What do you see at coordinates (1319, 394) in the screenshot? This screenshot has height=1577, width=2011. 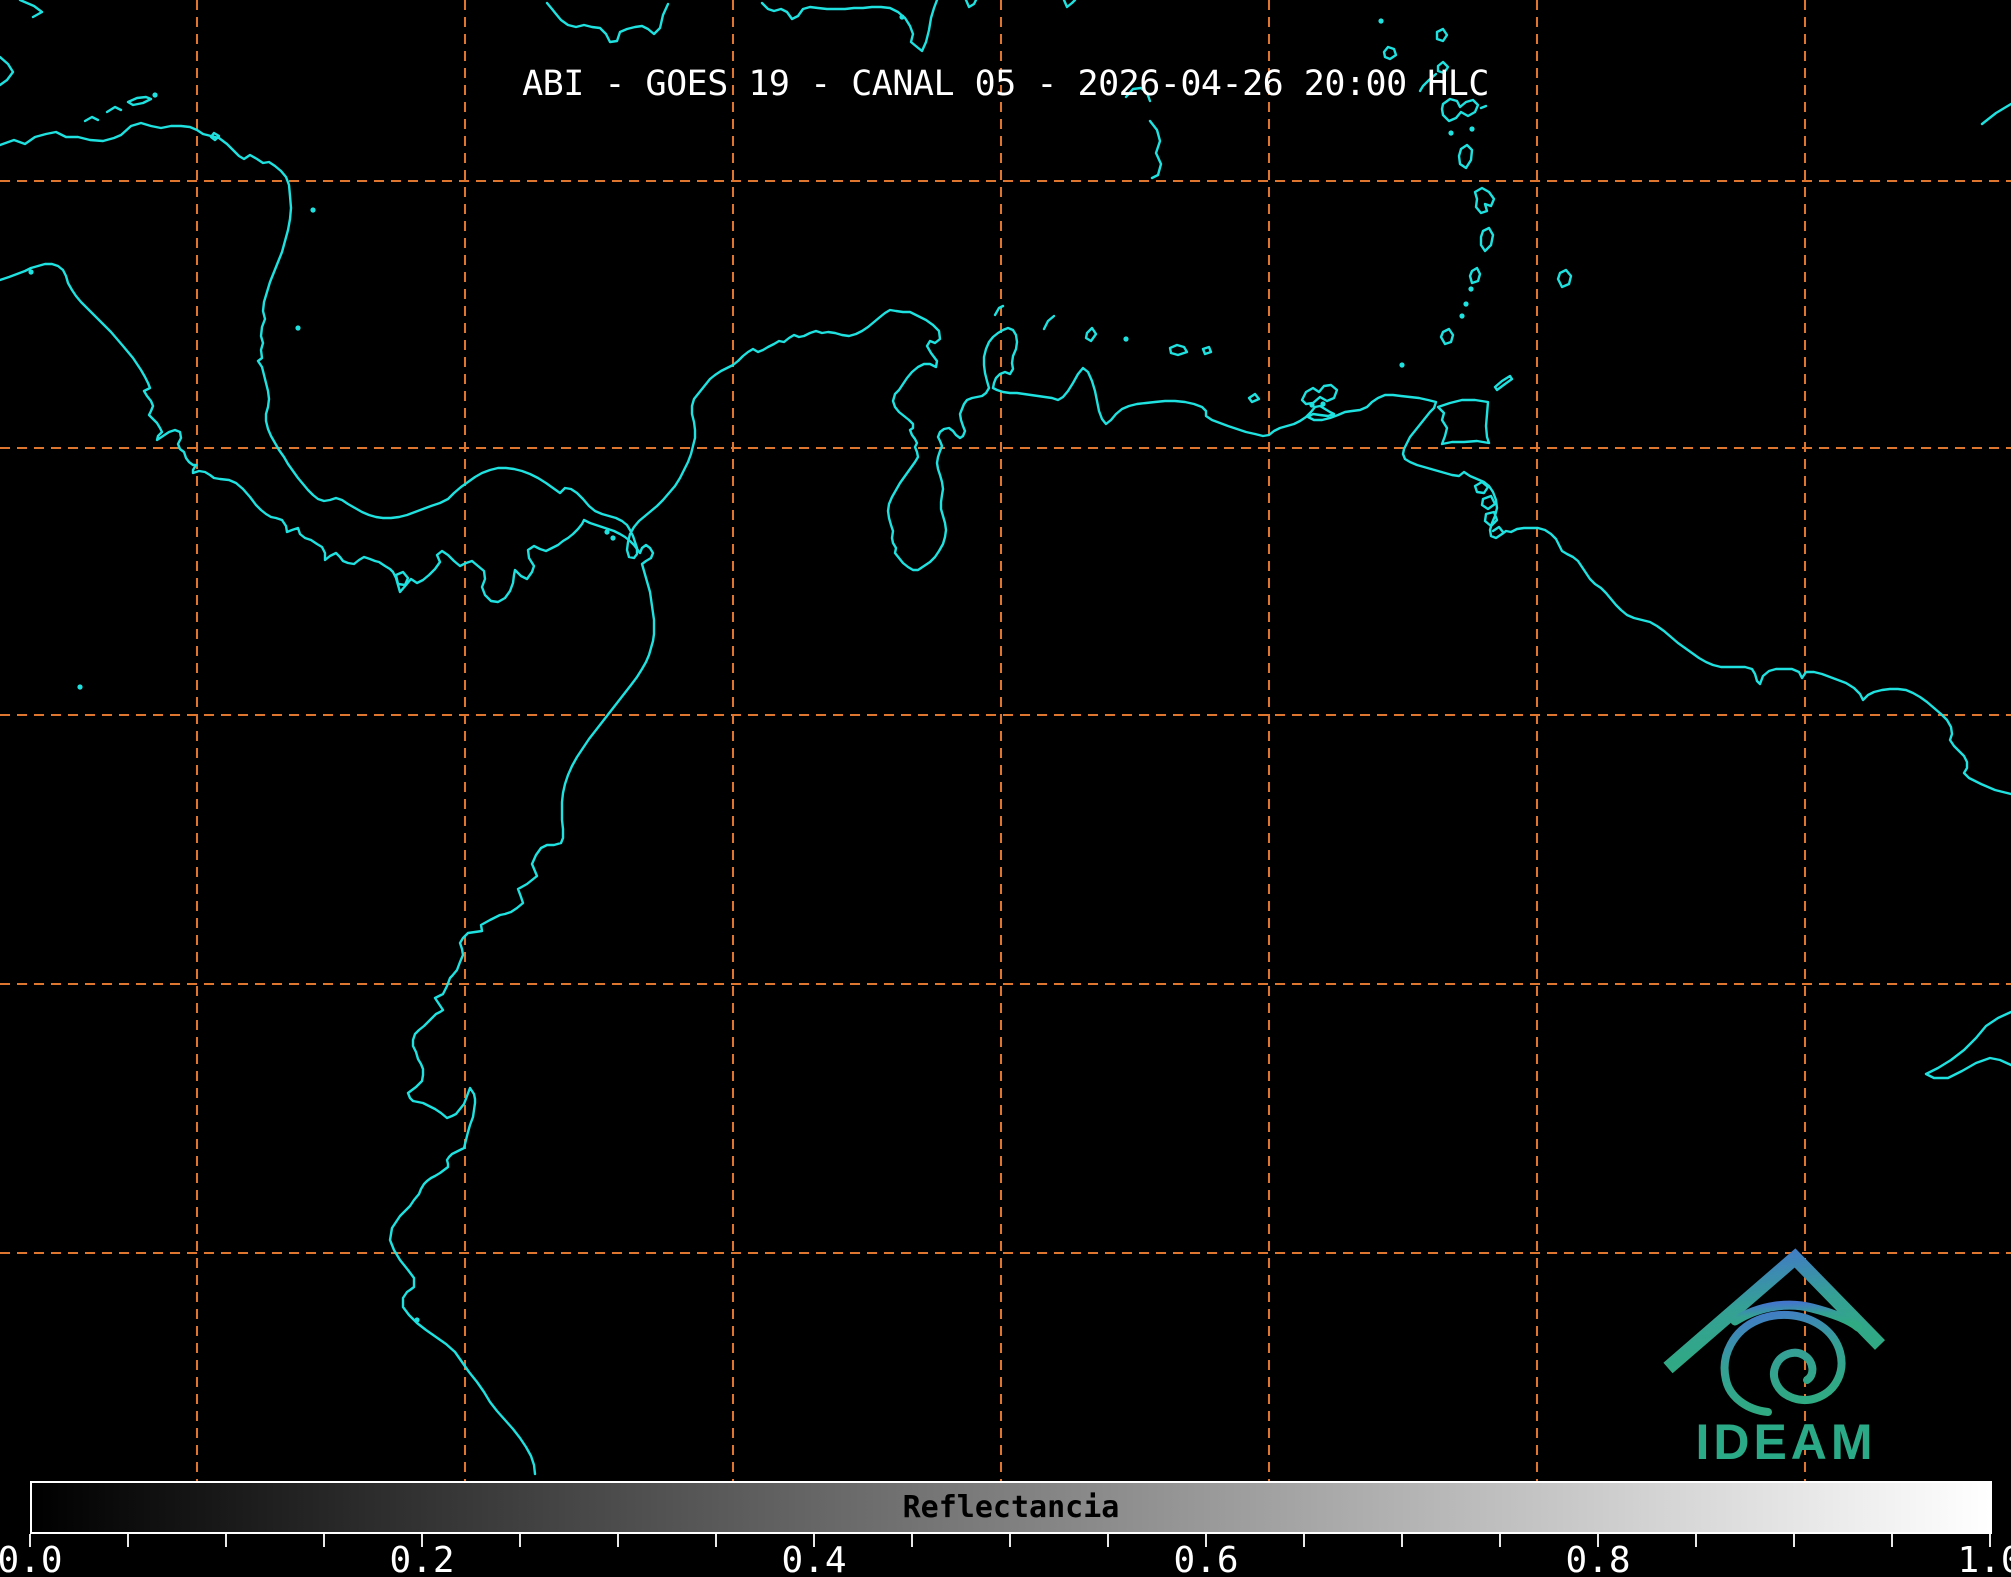 I see `margarita-island` at bounding box center [1319, 394].